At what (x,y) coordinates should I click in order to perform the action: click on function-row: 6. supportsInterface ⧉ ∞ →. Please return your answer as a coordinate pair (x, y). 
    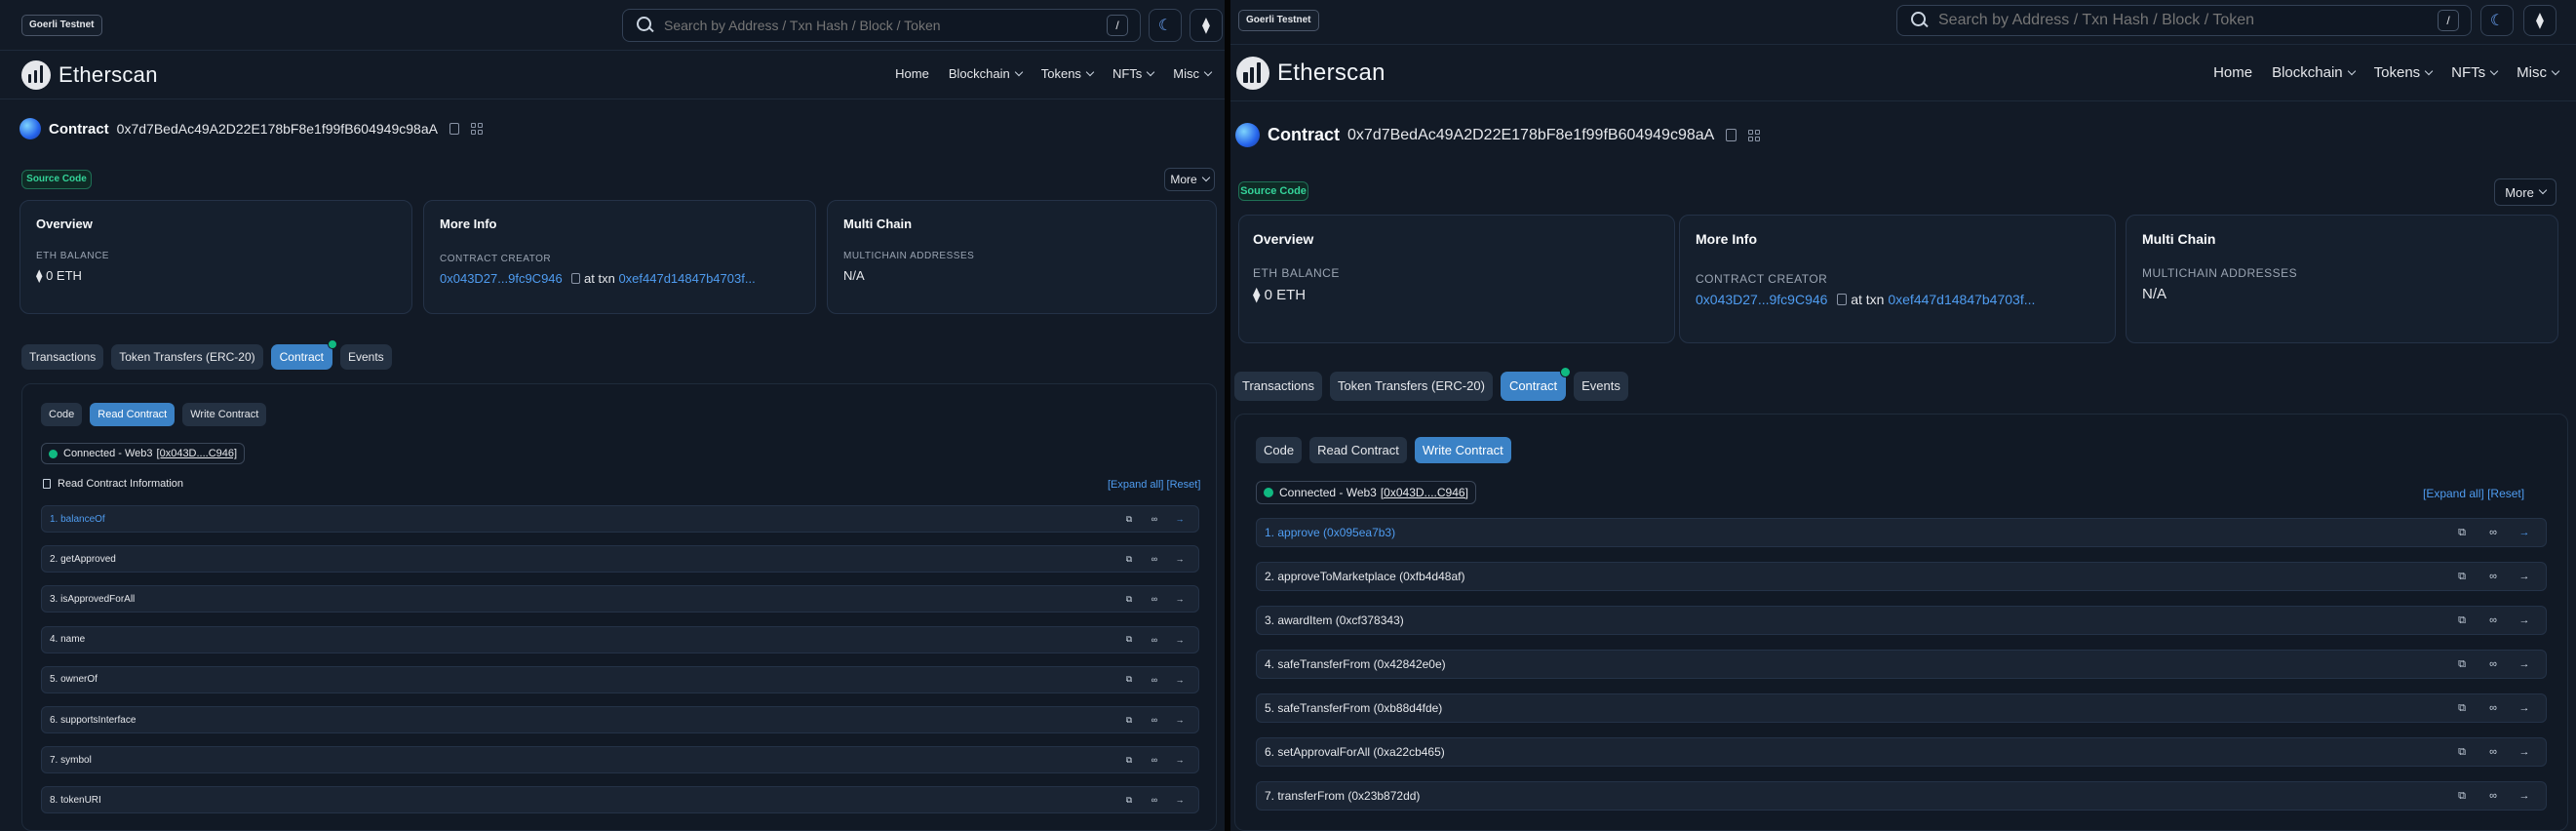
    Looking at the image, I should click on (620, 719).